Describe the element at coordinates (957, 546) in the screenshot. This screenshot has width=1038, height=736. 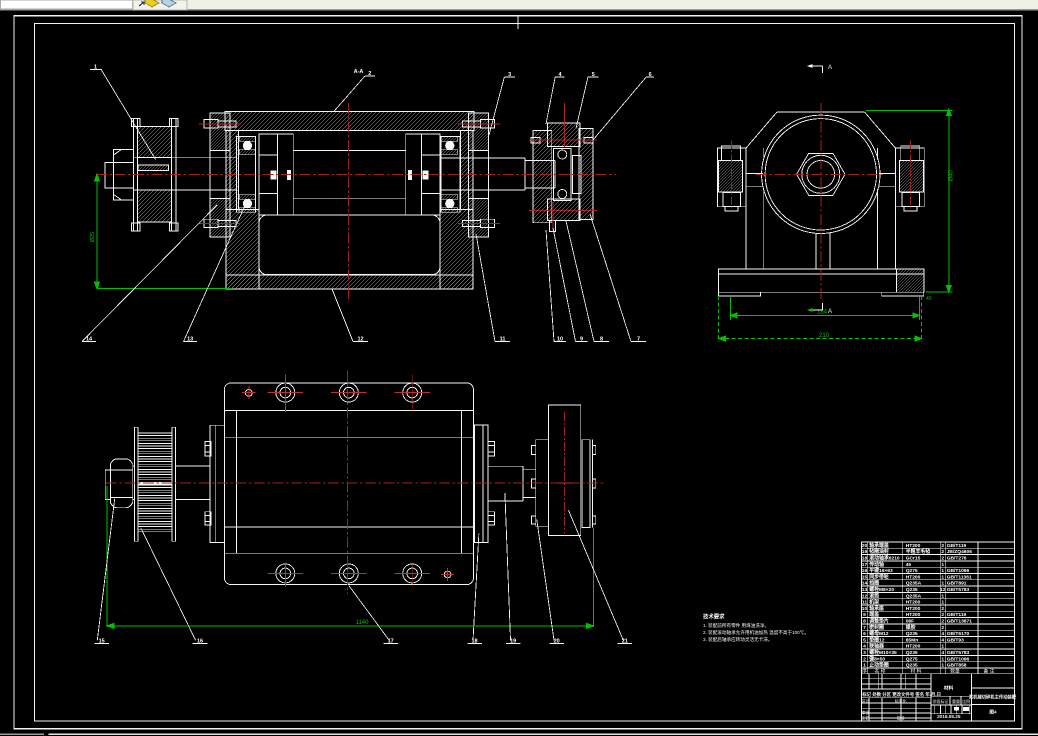
I see `svg-text: GB/T119` at that location.